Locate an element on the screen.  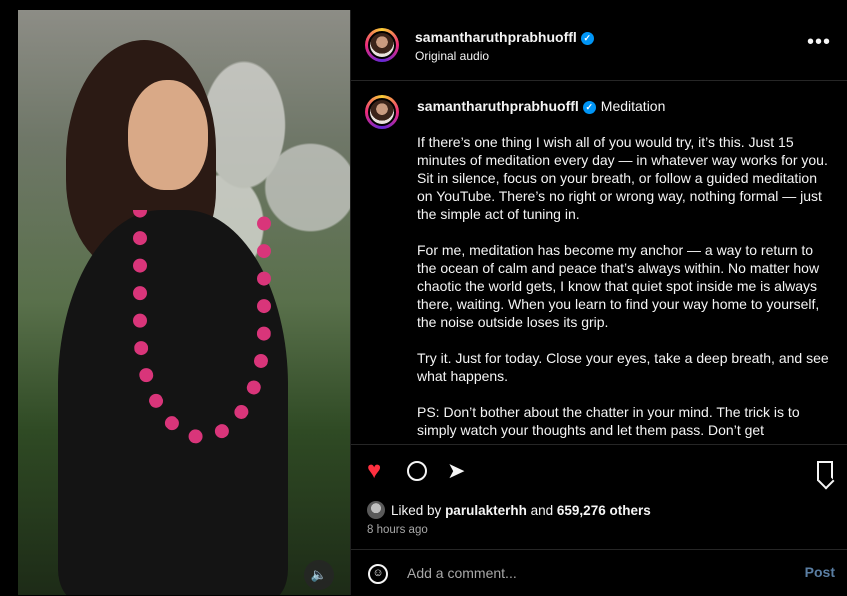
caption-avatar is located at coordinates (382, 112).